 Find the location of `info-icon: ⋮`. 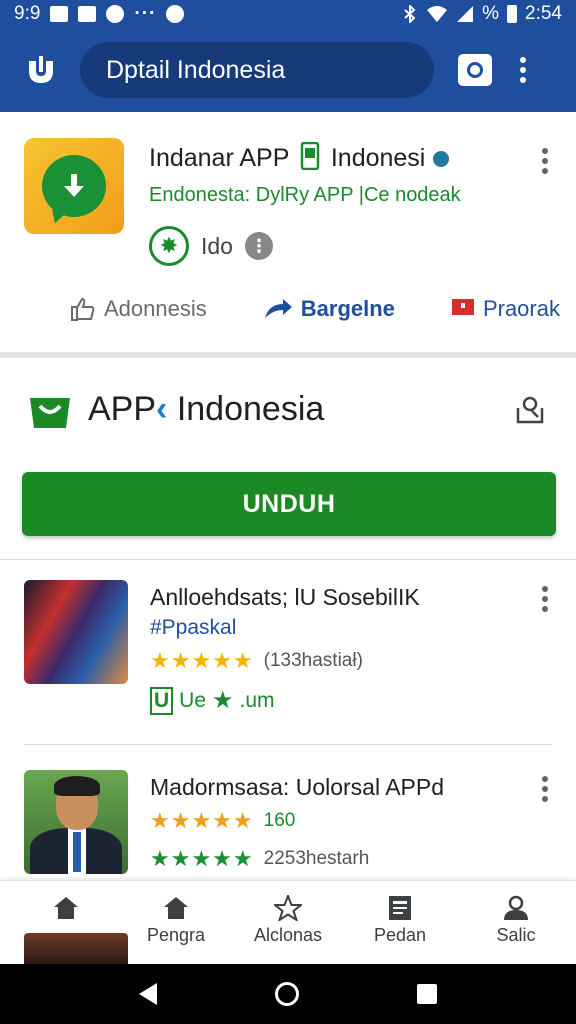

info-icon: ⋮ is located at coordinates (258, 246).